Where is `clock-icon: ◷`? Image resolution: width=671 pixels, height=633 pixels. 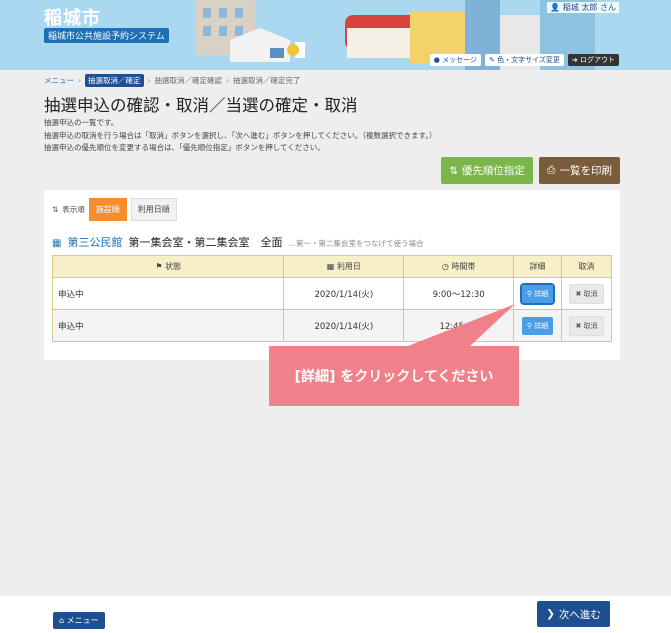
clock-icon: ◷ is located at coordinates (445, 266).